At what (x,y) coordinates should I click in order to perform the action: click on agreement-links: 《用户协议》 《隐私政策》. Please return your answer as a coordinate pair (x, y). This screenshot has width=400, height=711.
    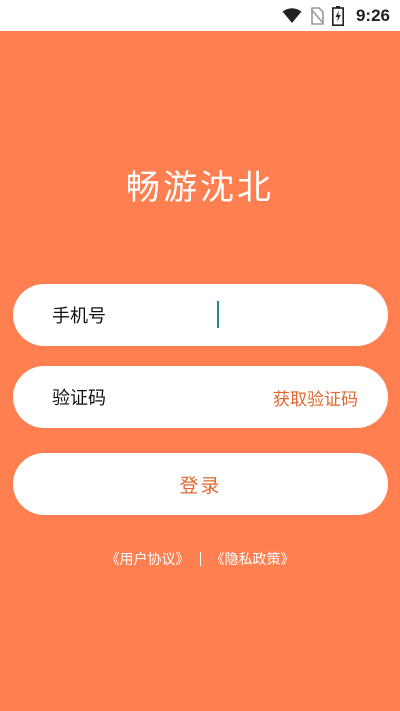
    Looking at the image, I should click on (200, 559).